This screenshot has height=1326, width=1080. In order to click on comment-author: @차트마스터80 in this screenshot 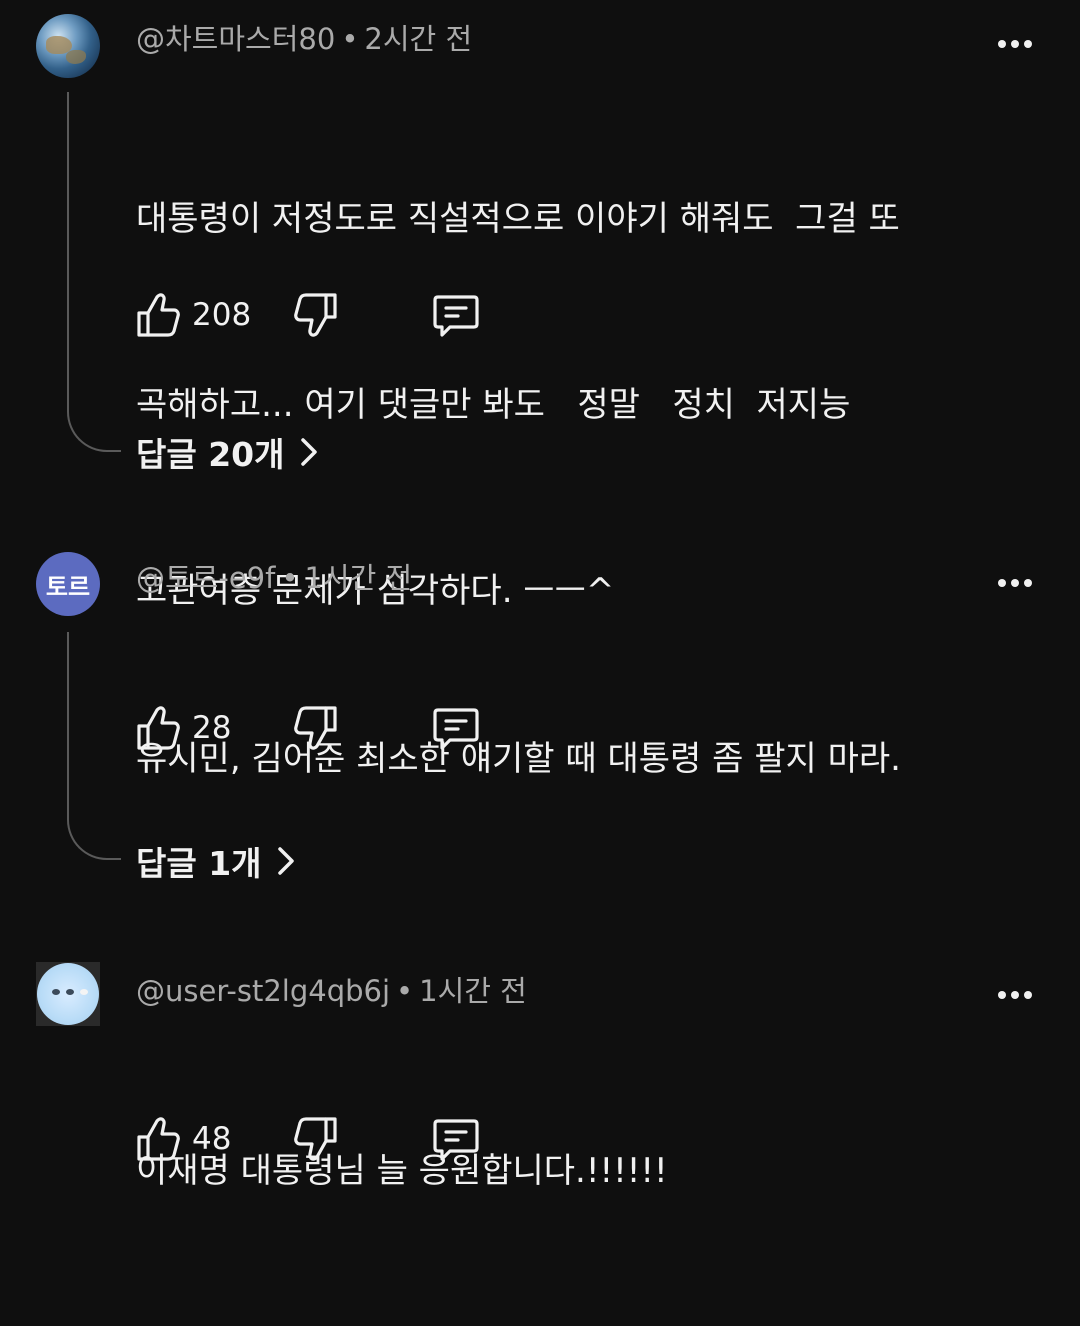, I will do `click(235, 39)`.